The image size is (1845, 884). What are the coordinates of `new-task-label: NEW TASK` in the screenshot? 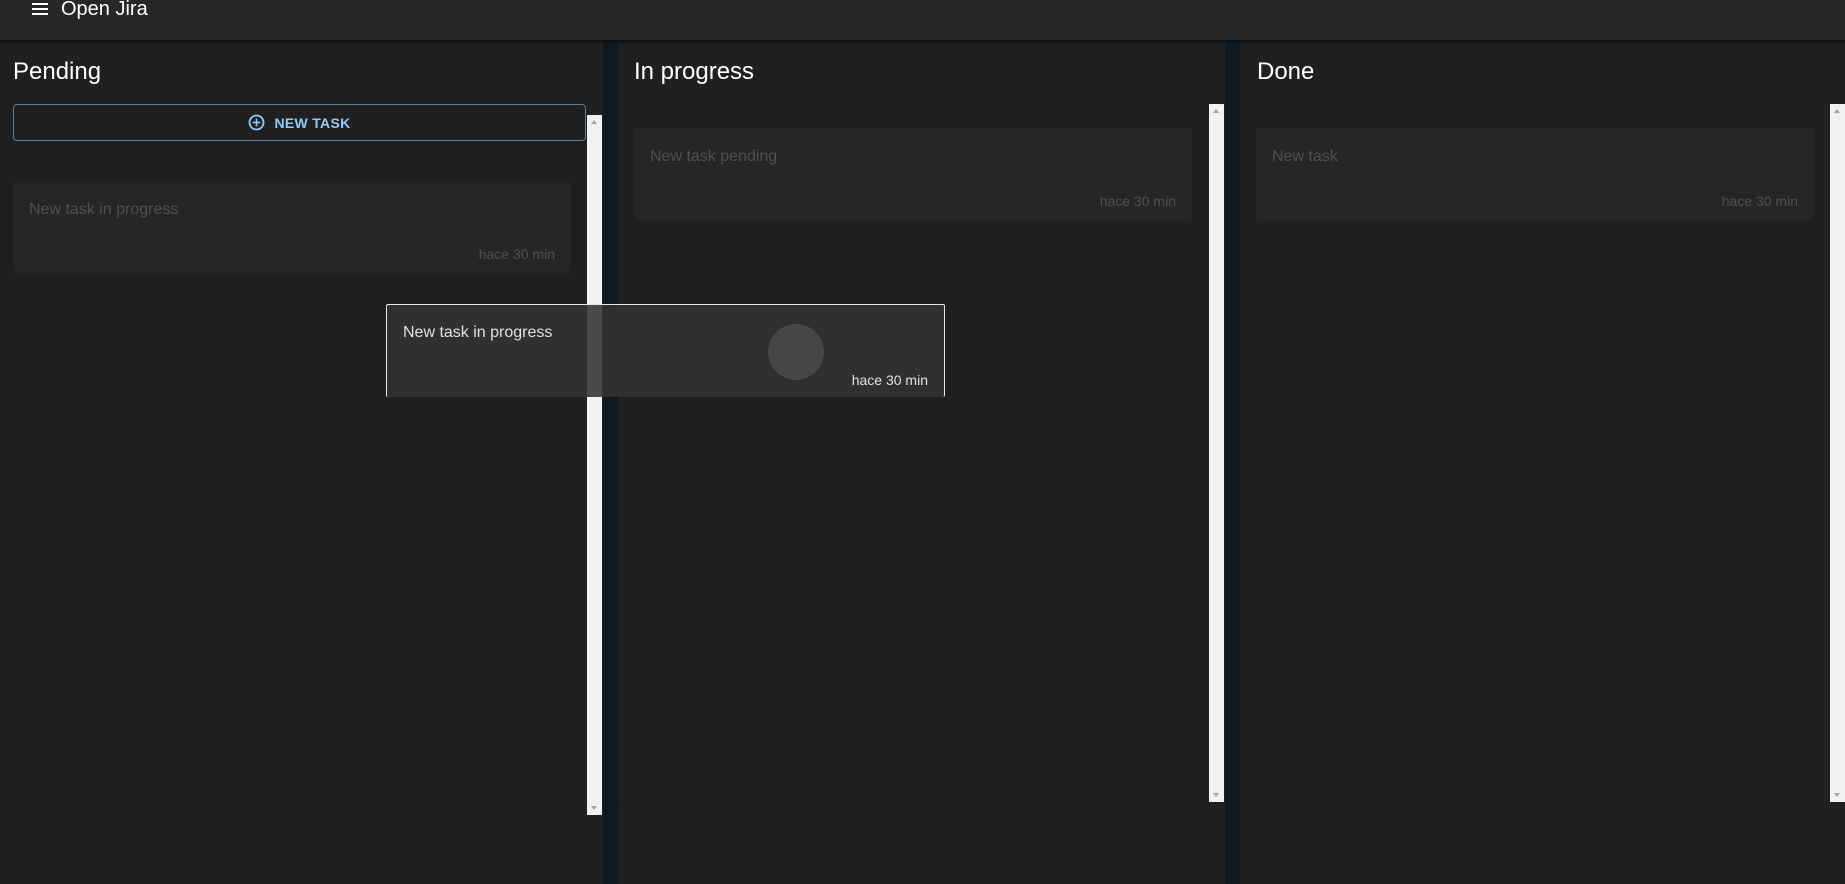 It's located at (312, 122).